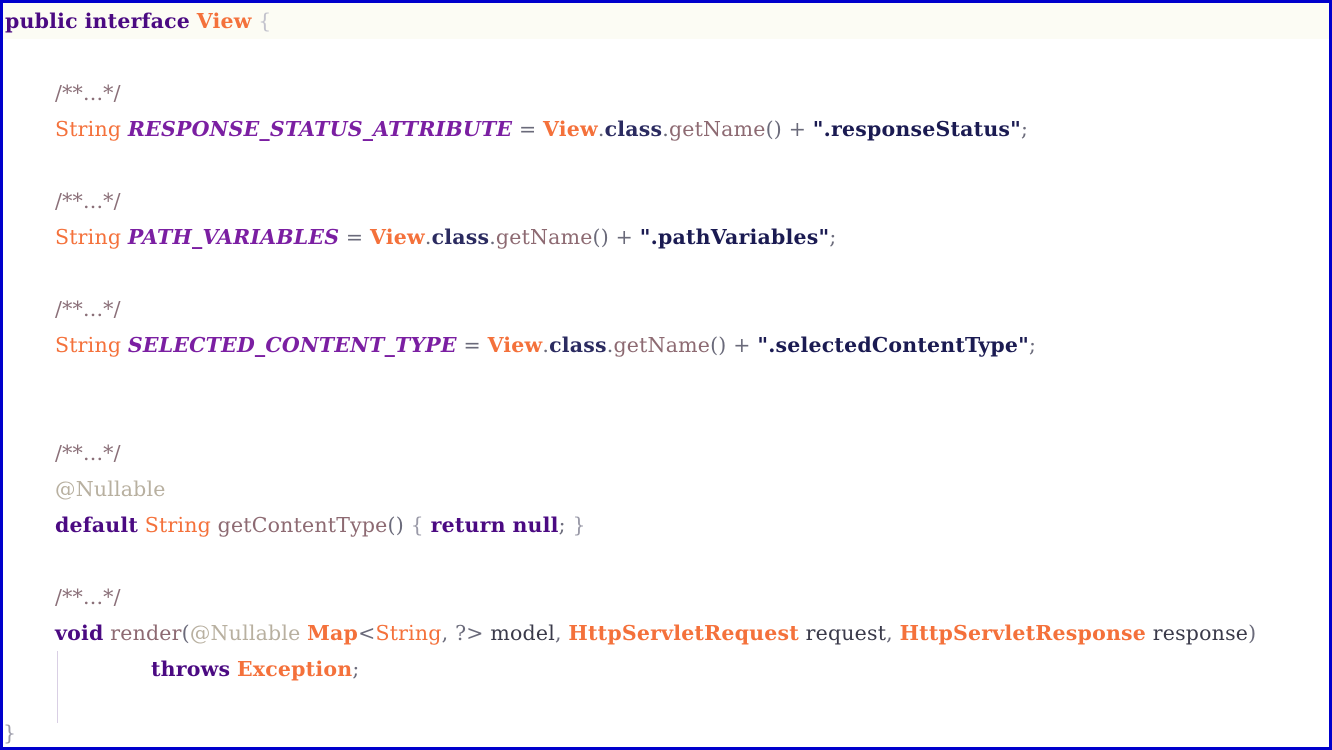 The image size is (1332, 750). What do you see at coordinates (475, 633) in the screenshot?
I see `generic-close: >` at bounding box center [475, 633].